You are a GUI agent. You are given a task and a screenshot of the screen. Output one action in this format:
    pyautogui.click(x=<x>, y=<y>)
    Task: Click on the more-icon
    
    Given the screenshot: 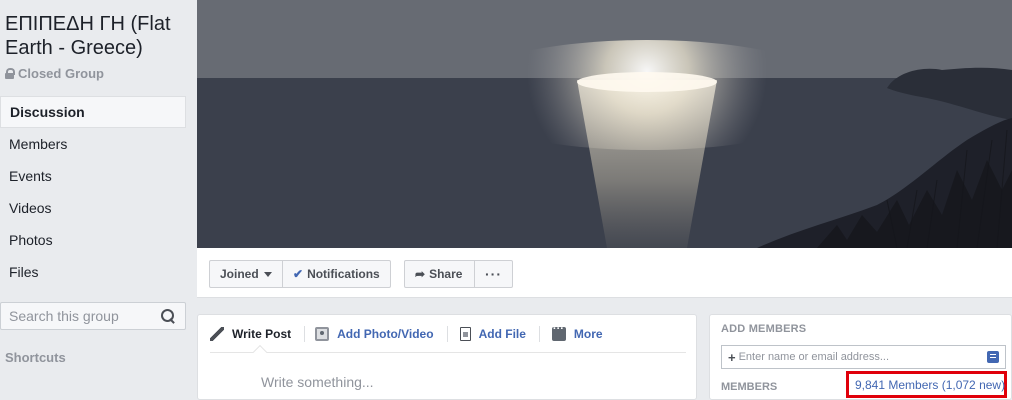 What is the action you would take?
    pyautogui.click(x=558, y=332)
    